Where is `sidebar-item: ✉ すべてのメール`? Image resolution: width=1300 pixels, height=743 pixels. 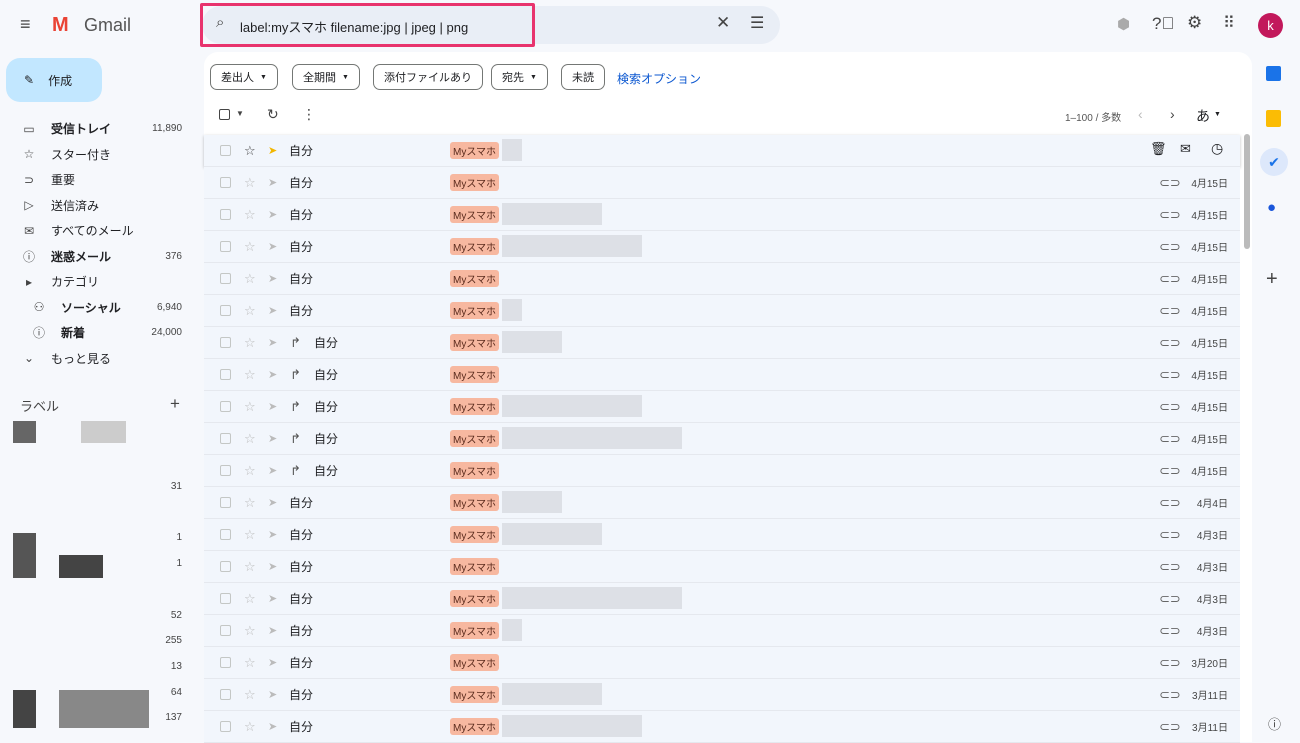 sidebar-item: ✉ すべてのメール is located at coordinates (100, 231).